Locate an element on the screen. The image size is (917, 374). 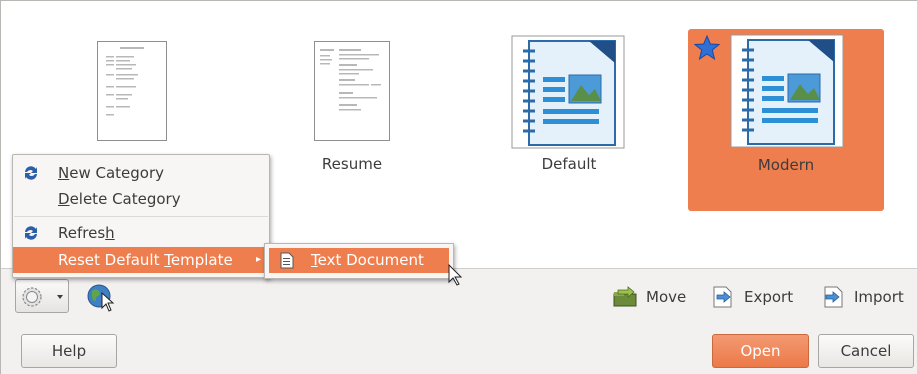
menu-item-label: Refresh is located at coordinates (86, 233).